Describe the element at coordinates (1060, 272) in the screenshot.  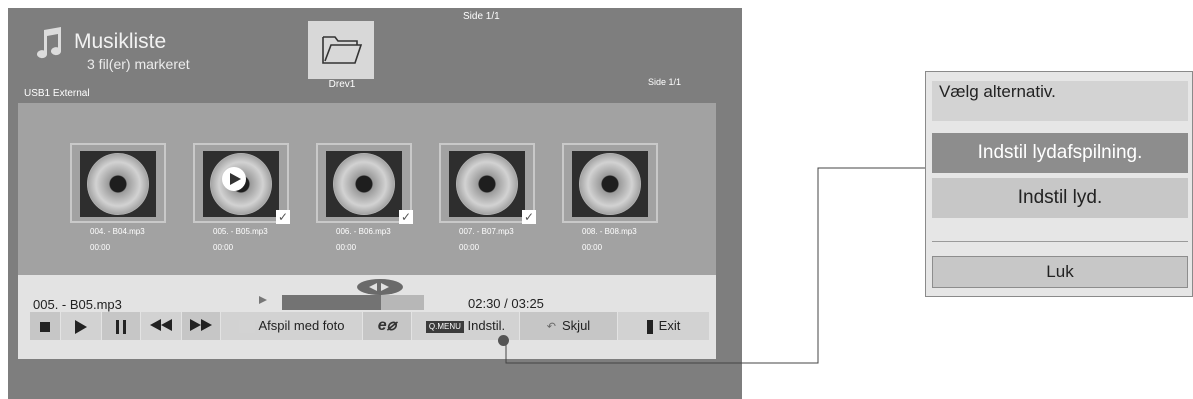
I see `close-button: Luk` at that location.